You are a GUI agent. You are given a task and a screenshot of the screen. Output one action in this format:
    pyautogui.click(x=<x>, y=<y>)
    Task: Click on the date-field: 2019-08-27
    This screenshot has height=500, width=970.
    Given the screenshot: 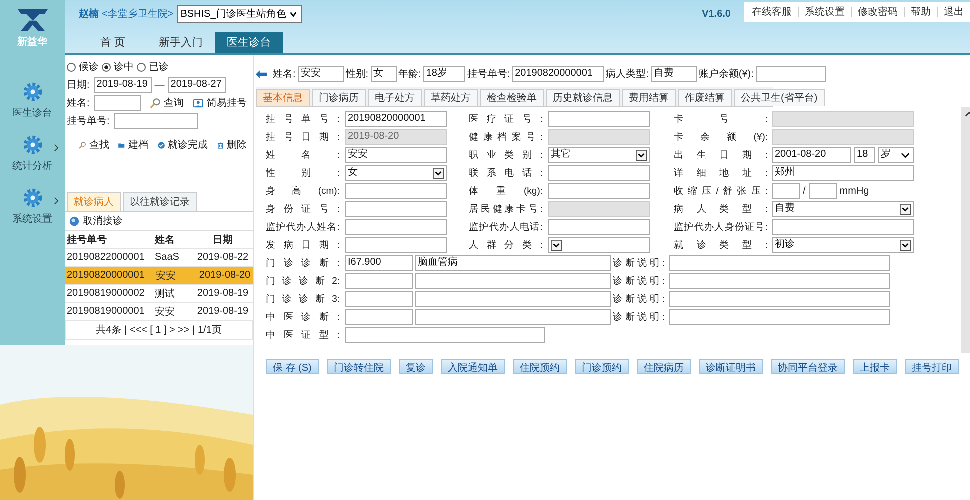 What is the action you would take?
    pyautogui.click(x=197, y=85)
    